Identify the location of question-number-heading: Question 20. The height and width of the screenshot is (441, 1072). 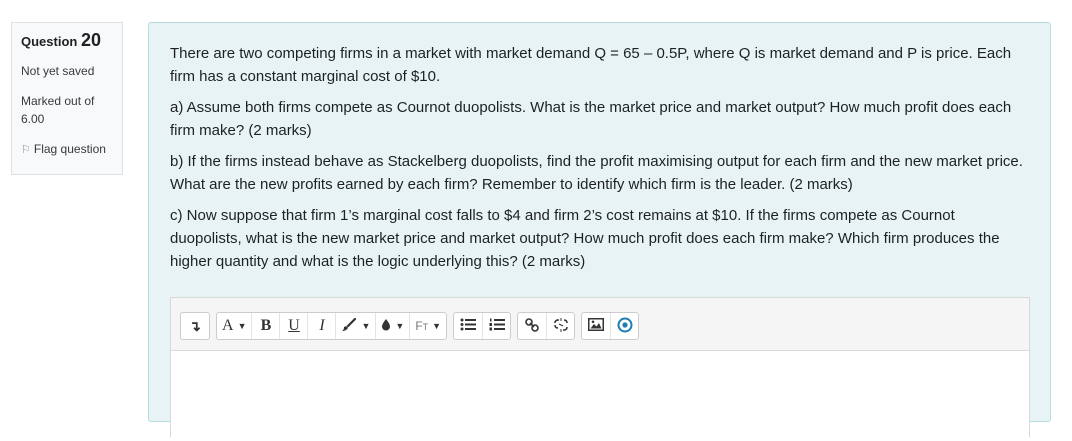
(71, 41).